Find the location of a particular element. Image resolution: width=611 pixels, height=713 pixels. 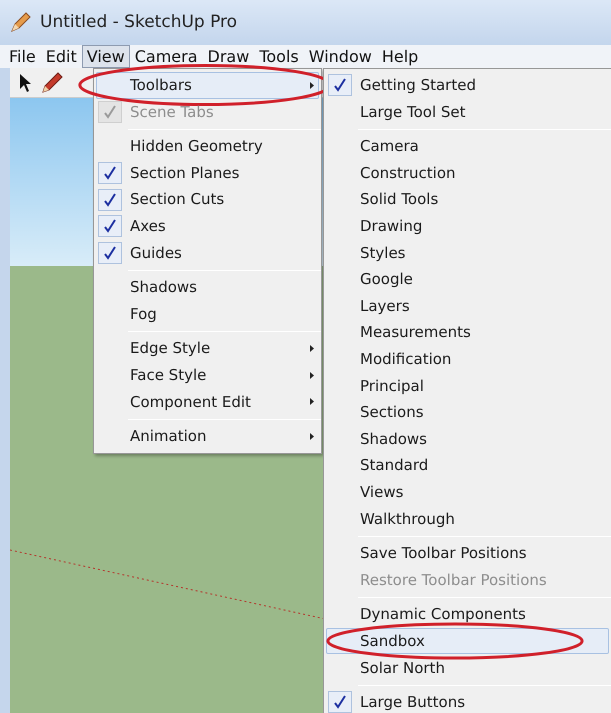

menu-item: Edge Style is located at coordinates (207, 348).